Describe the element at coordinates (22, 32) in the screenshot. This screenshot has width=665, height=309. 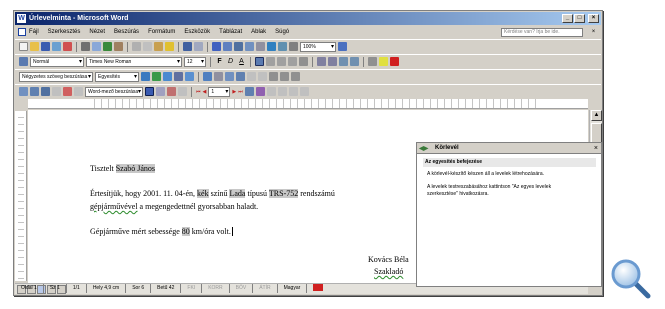
I see `document-icon` at that location.